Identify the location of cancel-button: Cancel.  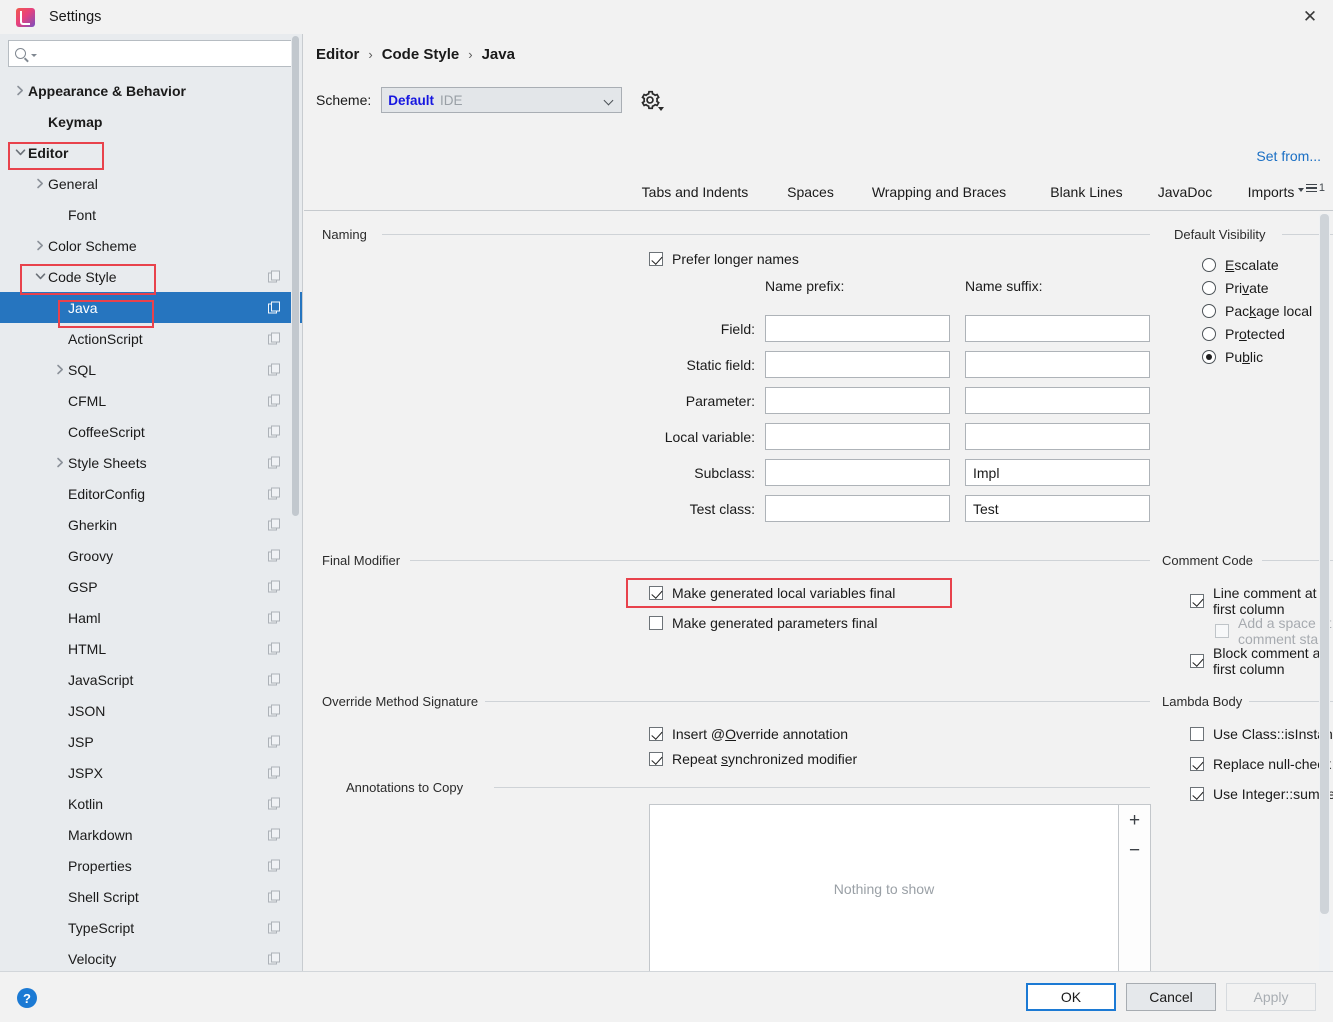
(1171, 997).